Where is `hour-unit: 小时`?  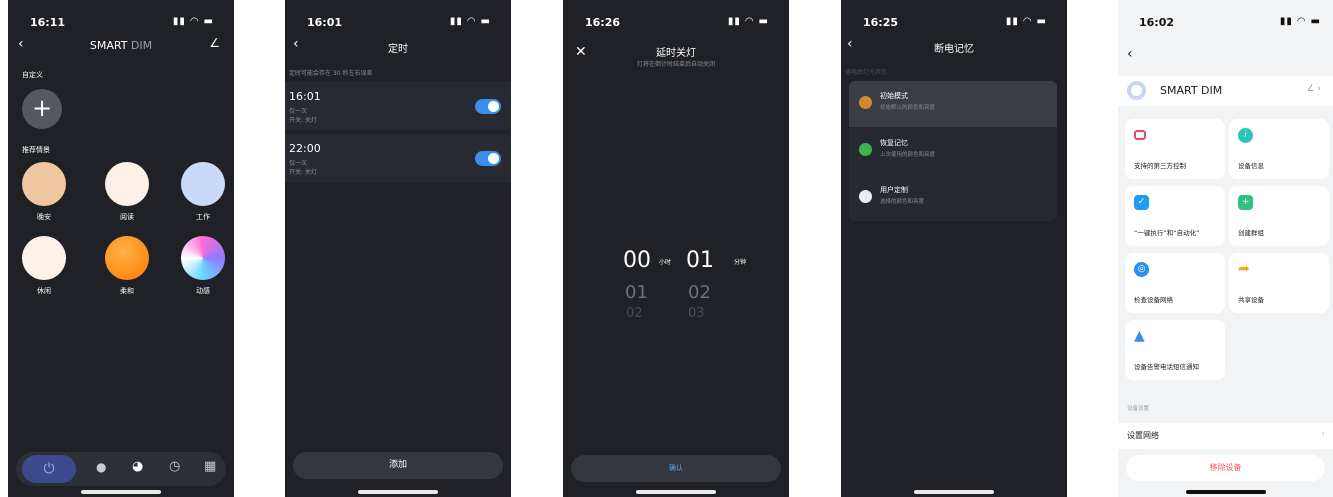
hour-unit: 小时 is located at coordinates (665, 262).